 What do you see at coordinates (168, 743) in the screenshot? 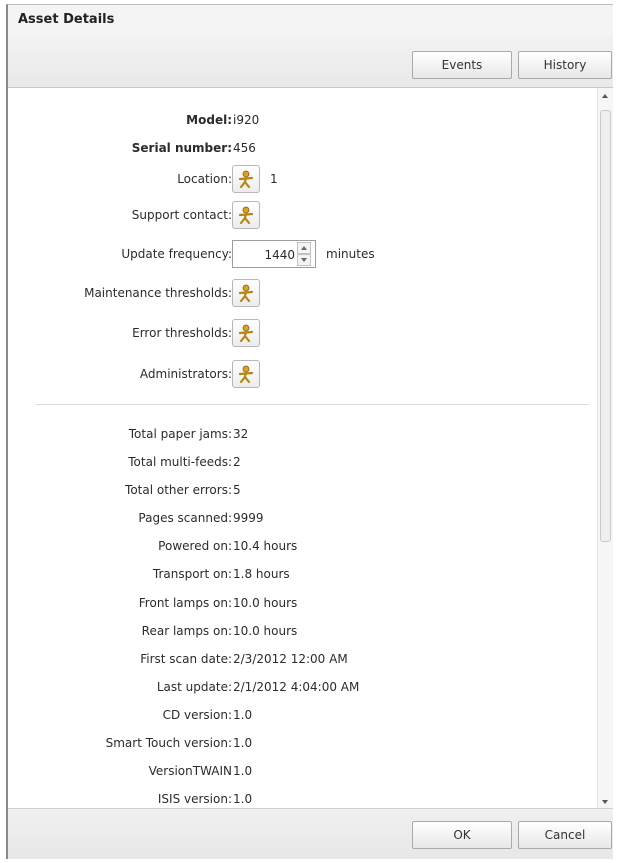
I see `stat-label: Smart Touch version:` at bounding box center [168, 743].